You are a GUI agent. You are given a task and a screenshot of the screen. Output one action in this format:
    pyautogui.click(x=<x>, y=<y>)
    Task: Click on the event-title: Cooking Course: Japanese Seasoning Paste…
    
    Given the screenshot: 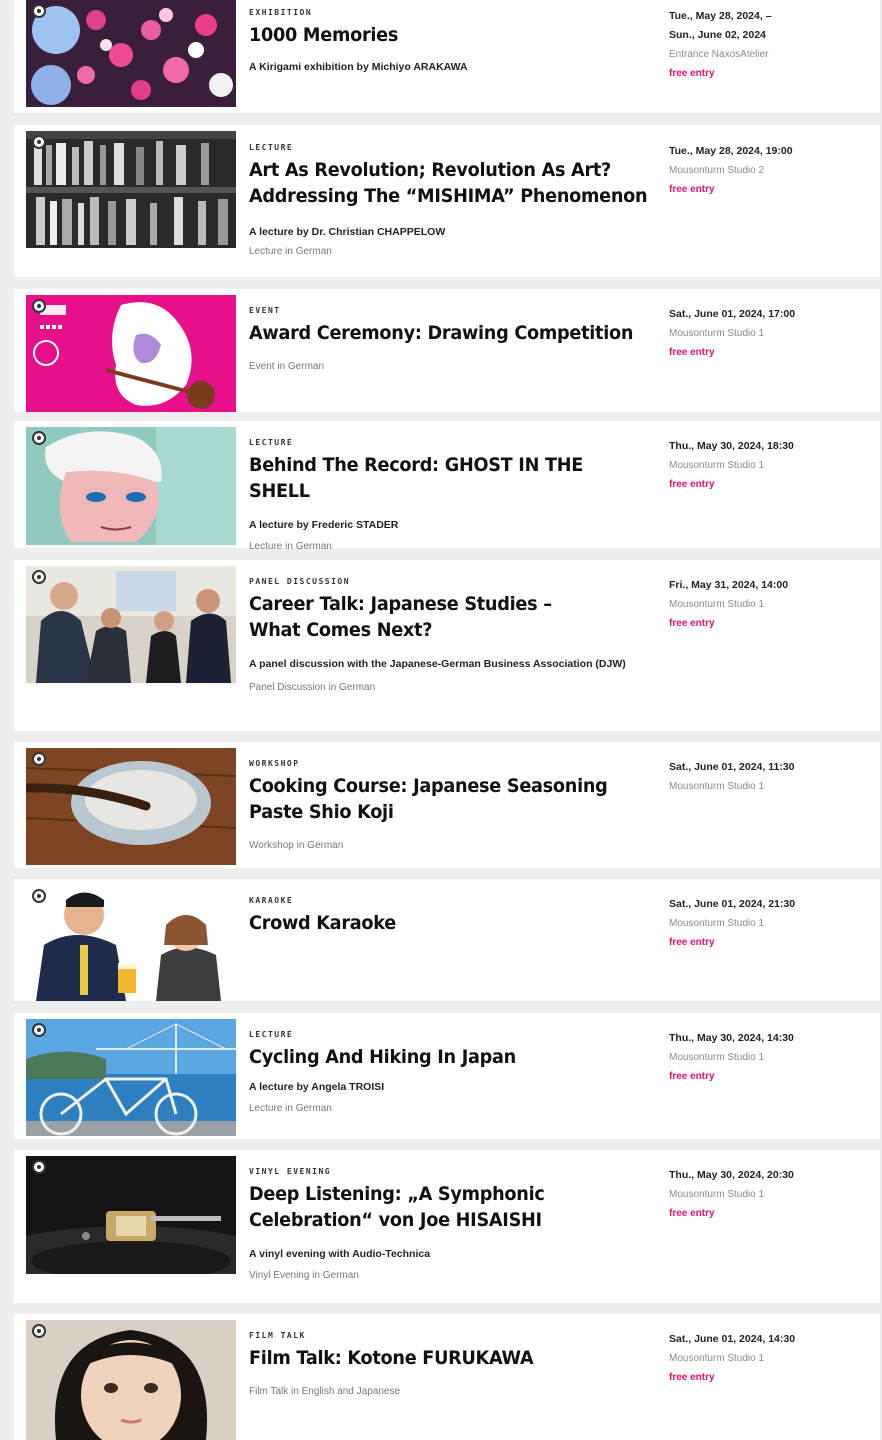 What is the action you would take?
    pyautogui.click(x=444, y=799)
    